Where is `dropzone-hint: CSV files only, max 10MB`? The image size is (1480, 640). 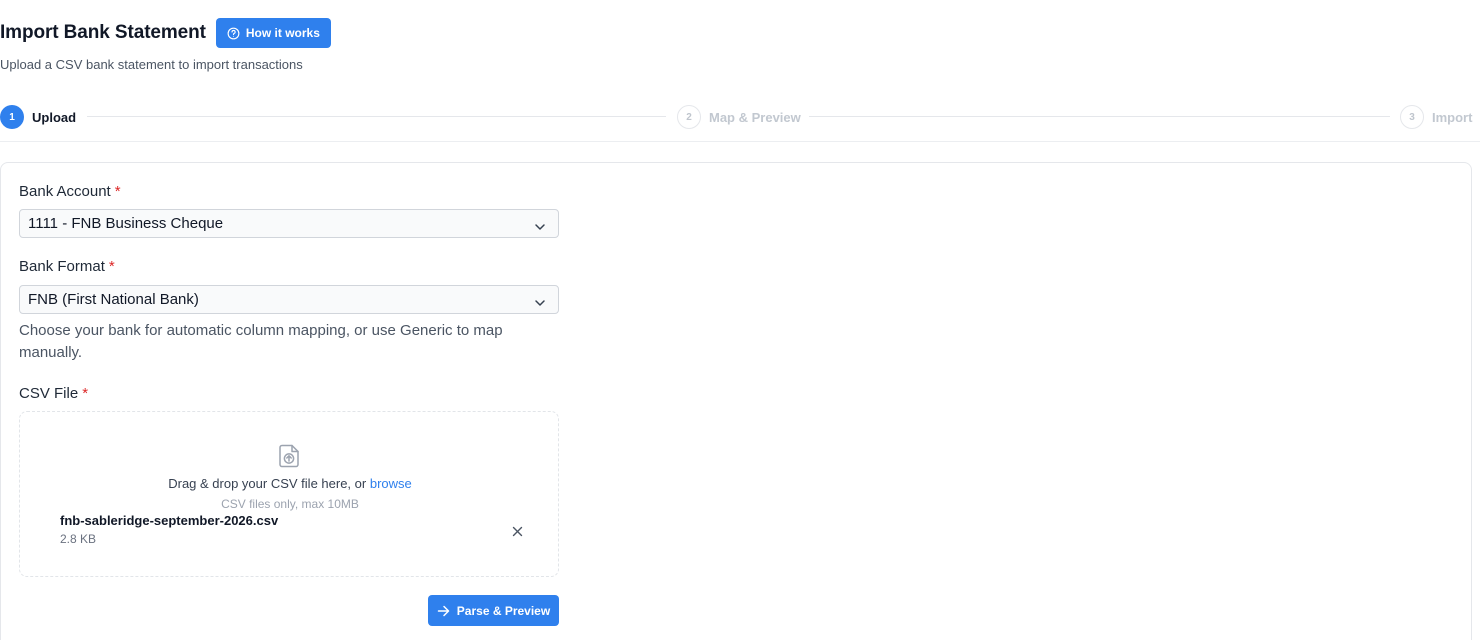
dropzone-hint: CSV files only, max 10MB is located at coordinates (290, 504).